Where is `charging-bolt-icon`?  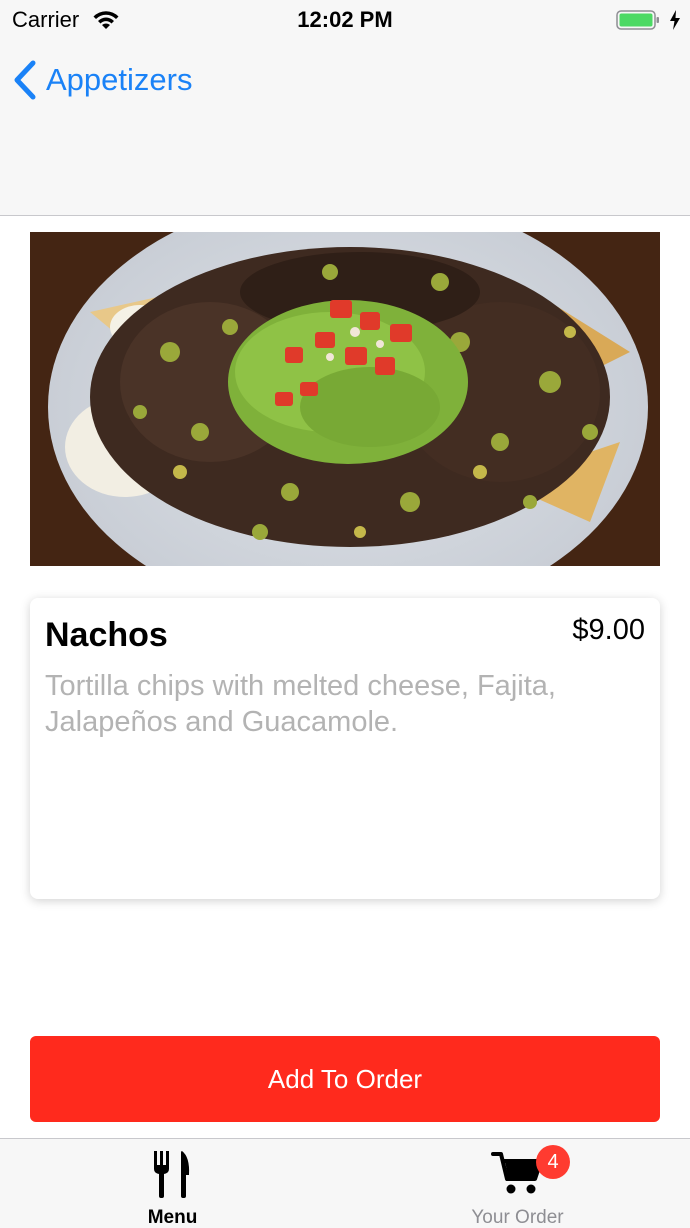 charging-bolt-icon is located at coordinates (675, 20).